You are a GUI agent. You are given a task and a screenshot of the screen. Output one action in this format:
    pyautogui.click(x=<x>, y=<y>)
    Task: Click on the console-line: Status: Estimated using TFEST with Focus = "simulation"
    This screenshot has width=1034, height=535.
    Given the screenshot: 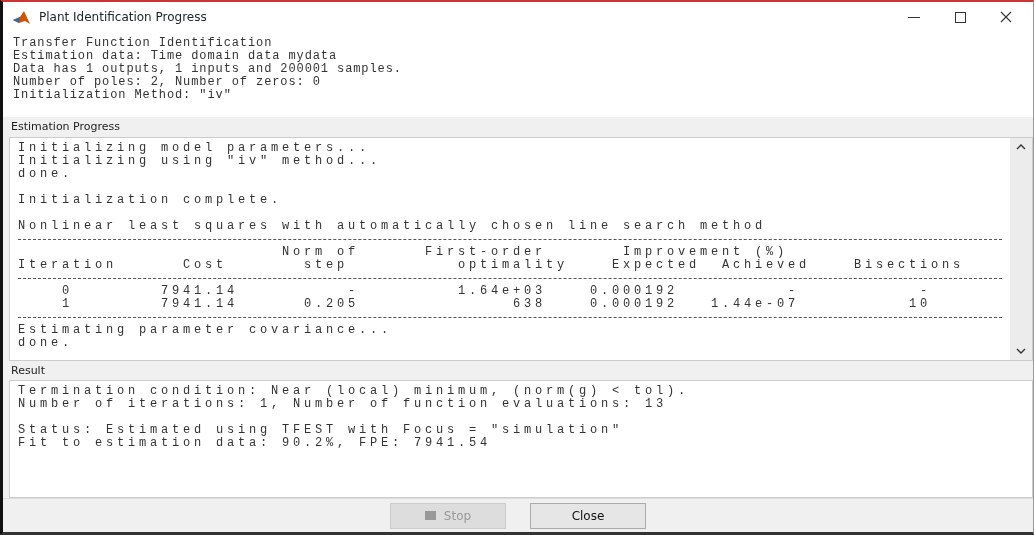 What is the action you would take?
    pyautogui.click(x=321, y=430)
    